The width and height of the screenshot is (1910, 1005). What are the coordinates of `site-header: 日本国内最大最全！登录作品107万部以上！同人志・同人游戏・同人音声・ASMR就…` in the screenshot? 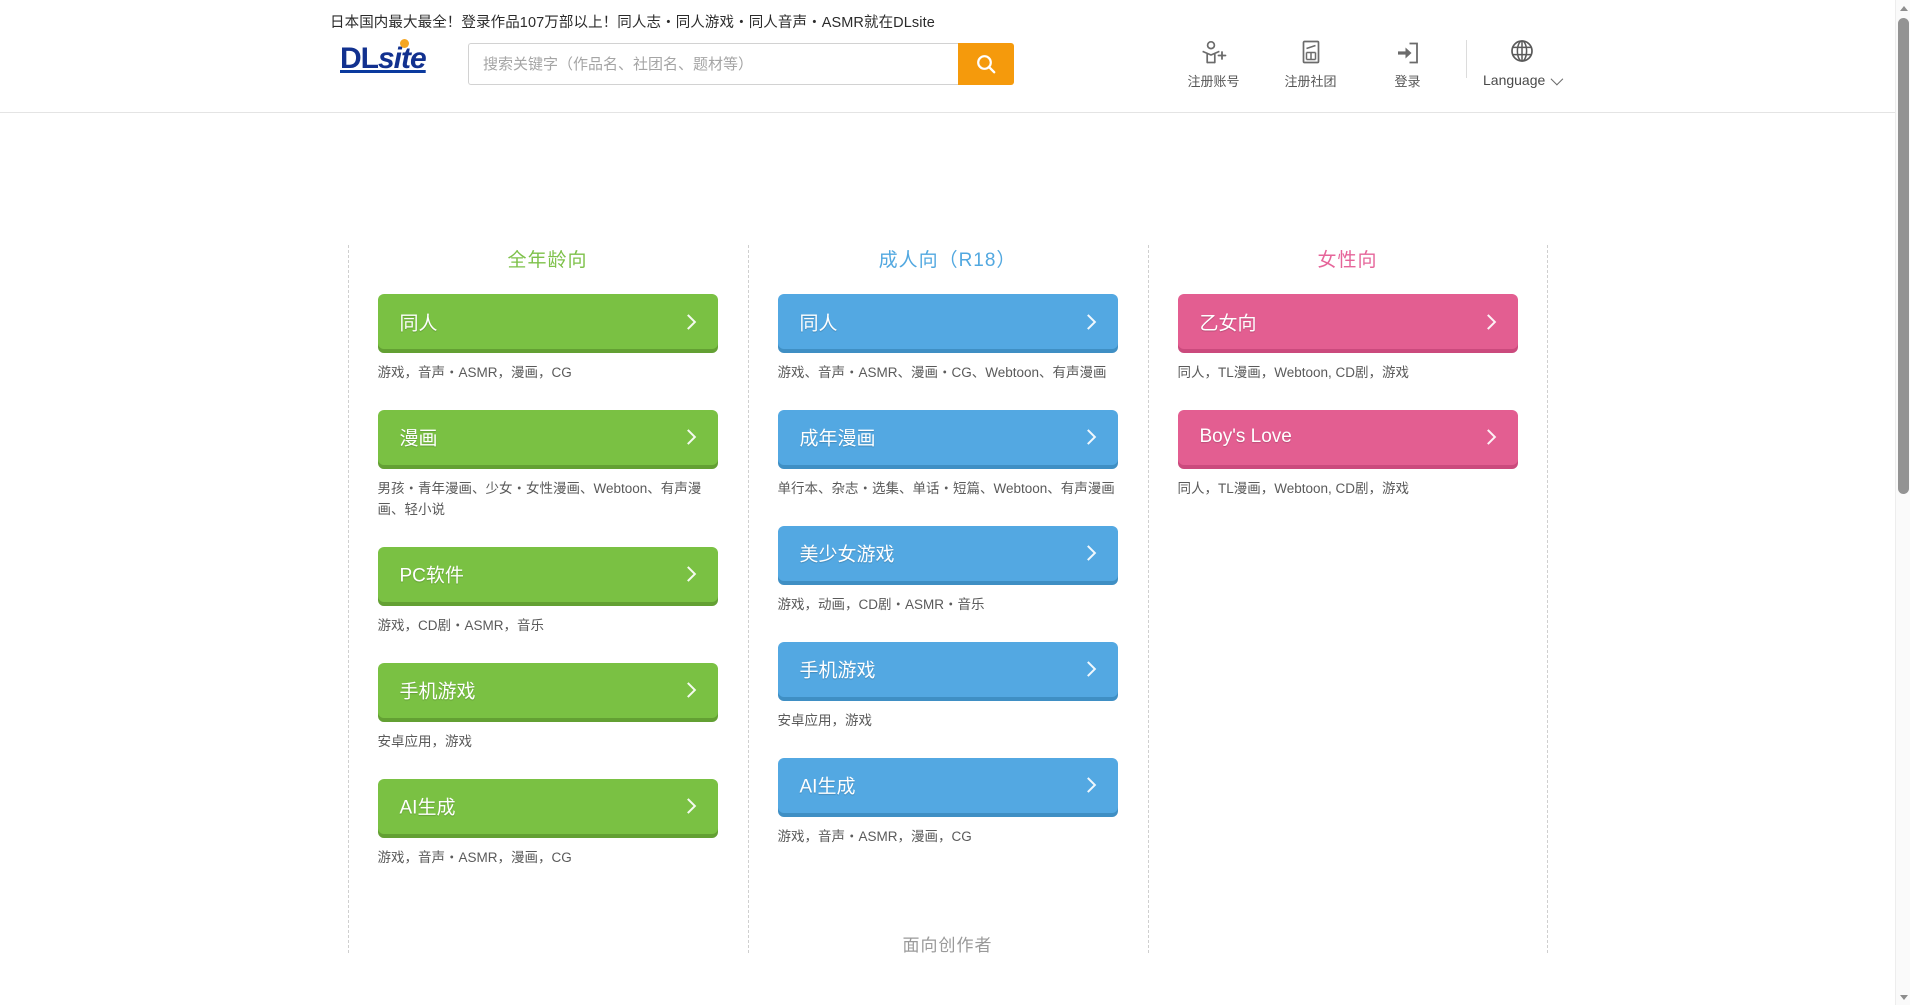 It's located at (947, 56).